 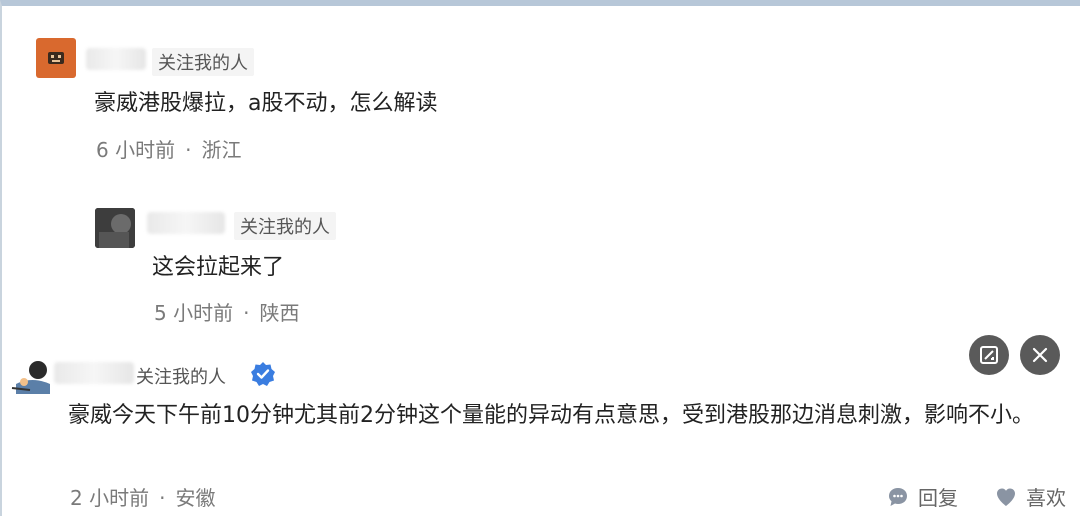 I want to click on comment-meta: 2 小时前 · 安徽, so click(x=143, y=498).